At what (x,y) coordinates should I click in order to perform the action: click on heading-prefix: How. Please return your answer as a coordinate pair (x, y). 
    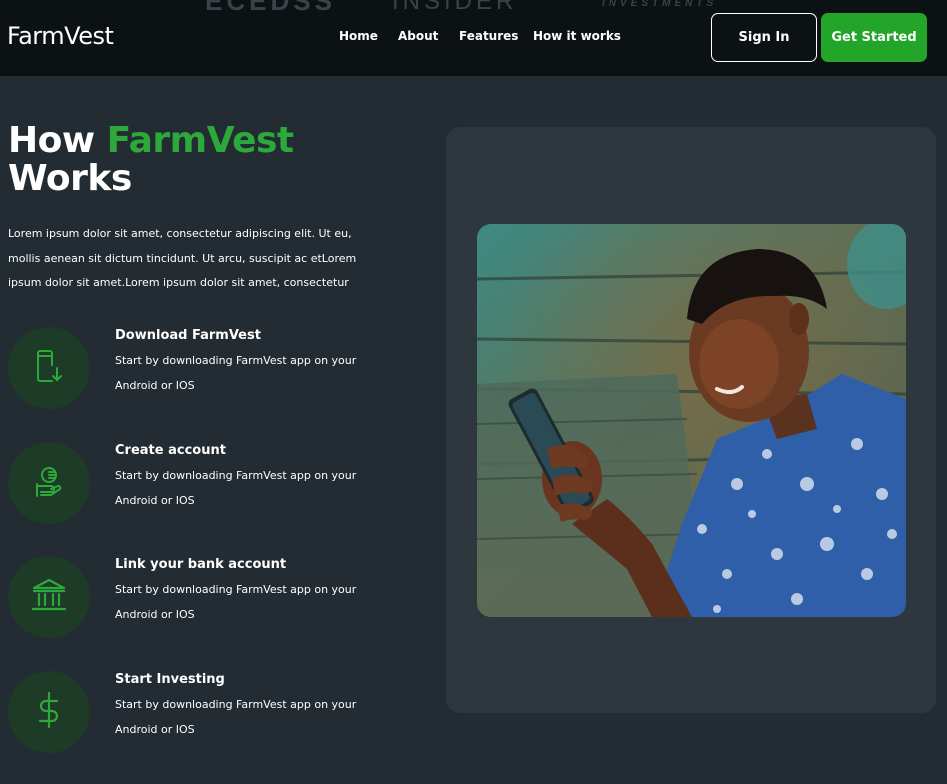
    Looking at the image, I should click on (57, 140).